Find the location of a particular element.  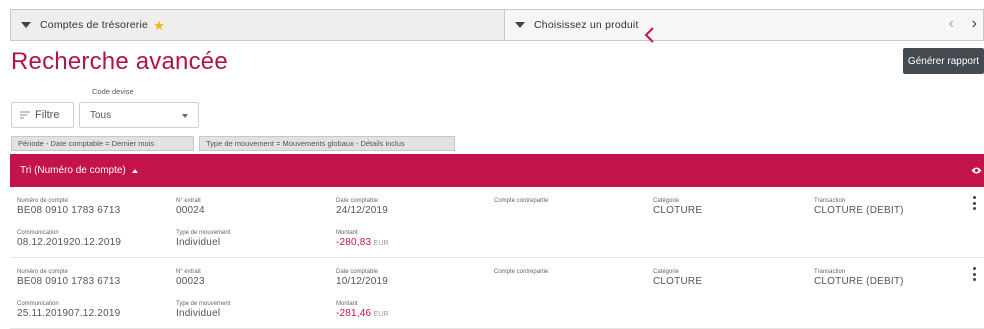

chevron-left-icon is located at coordinates (649, 35).